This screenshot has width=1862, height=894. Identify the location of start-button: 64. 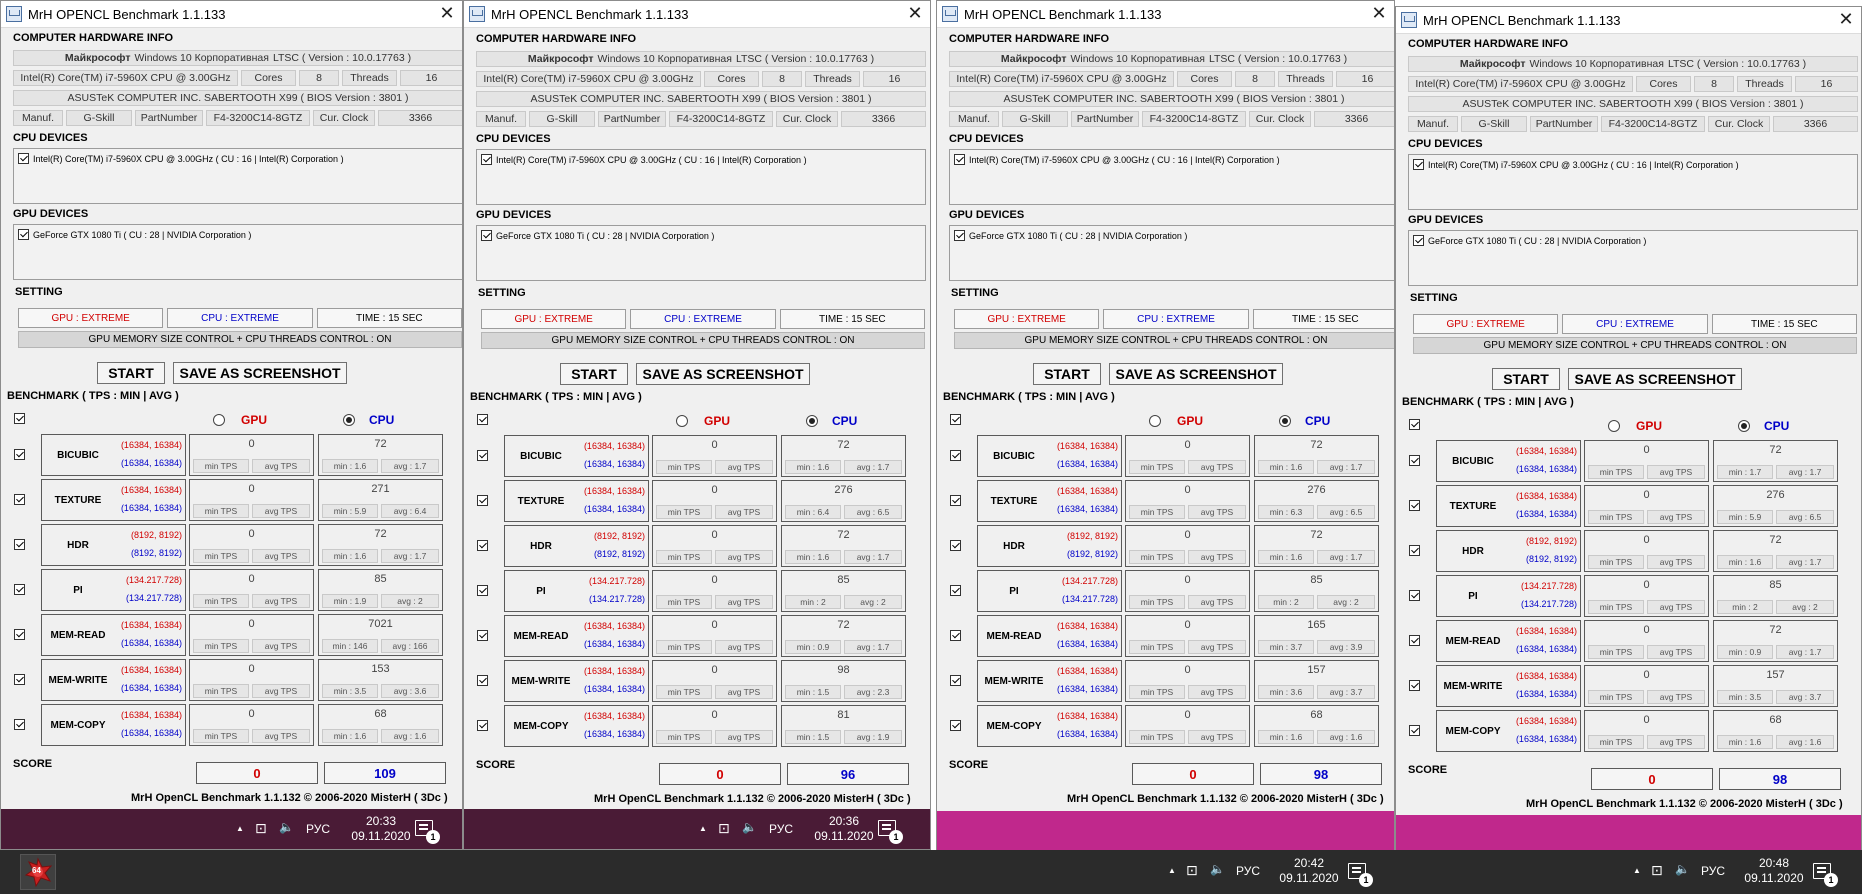
(38, 872).